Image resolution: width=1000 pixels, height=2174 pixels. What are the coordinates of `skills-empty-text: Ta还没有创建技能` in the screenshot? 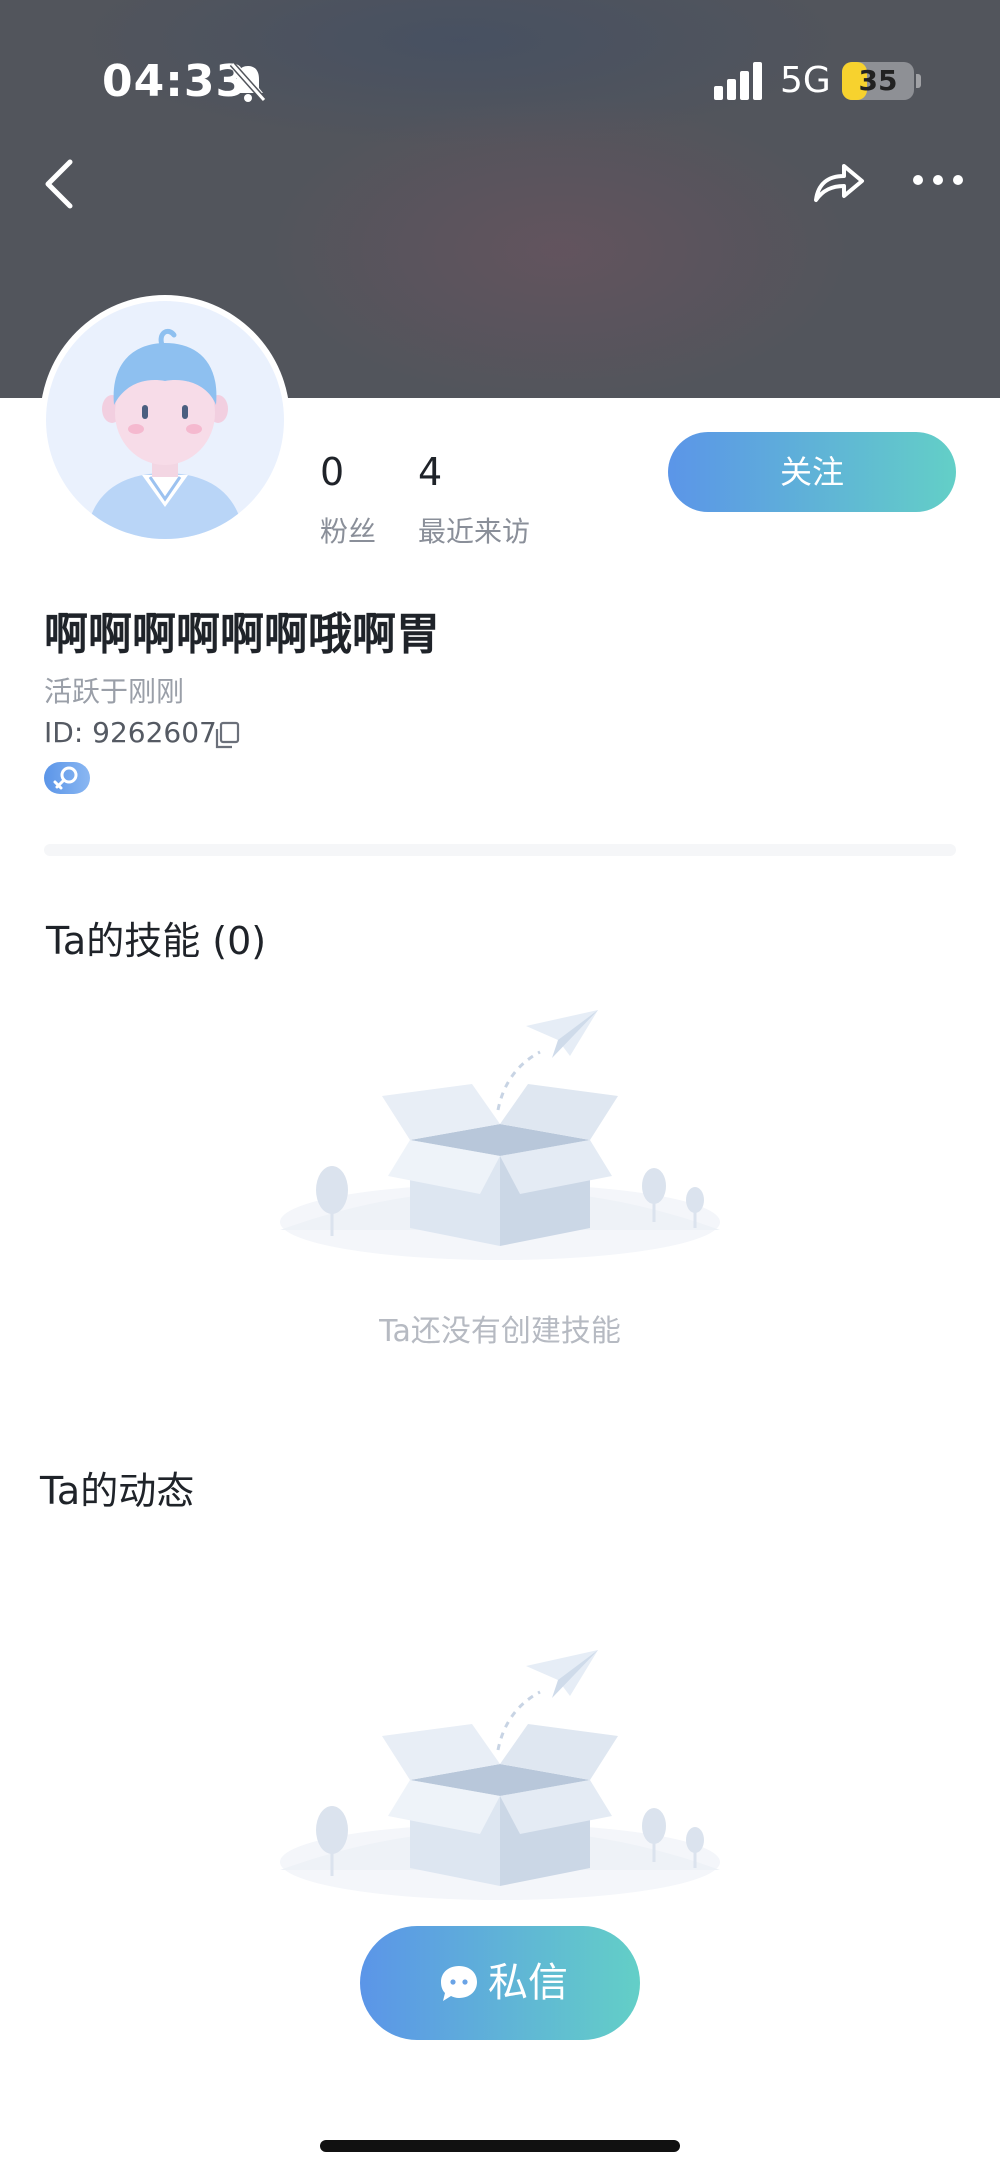 It's located at (500, 1331).